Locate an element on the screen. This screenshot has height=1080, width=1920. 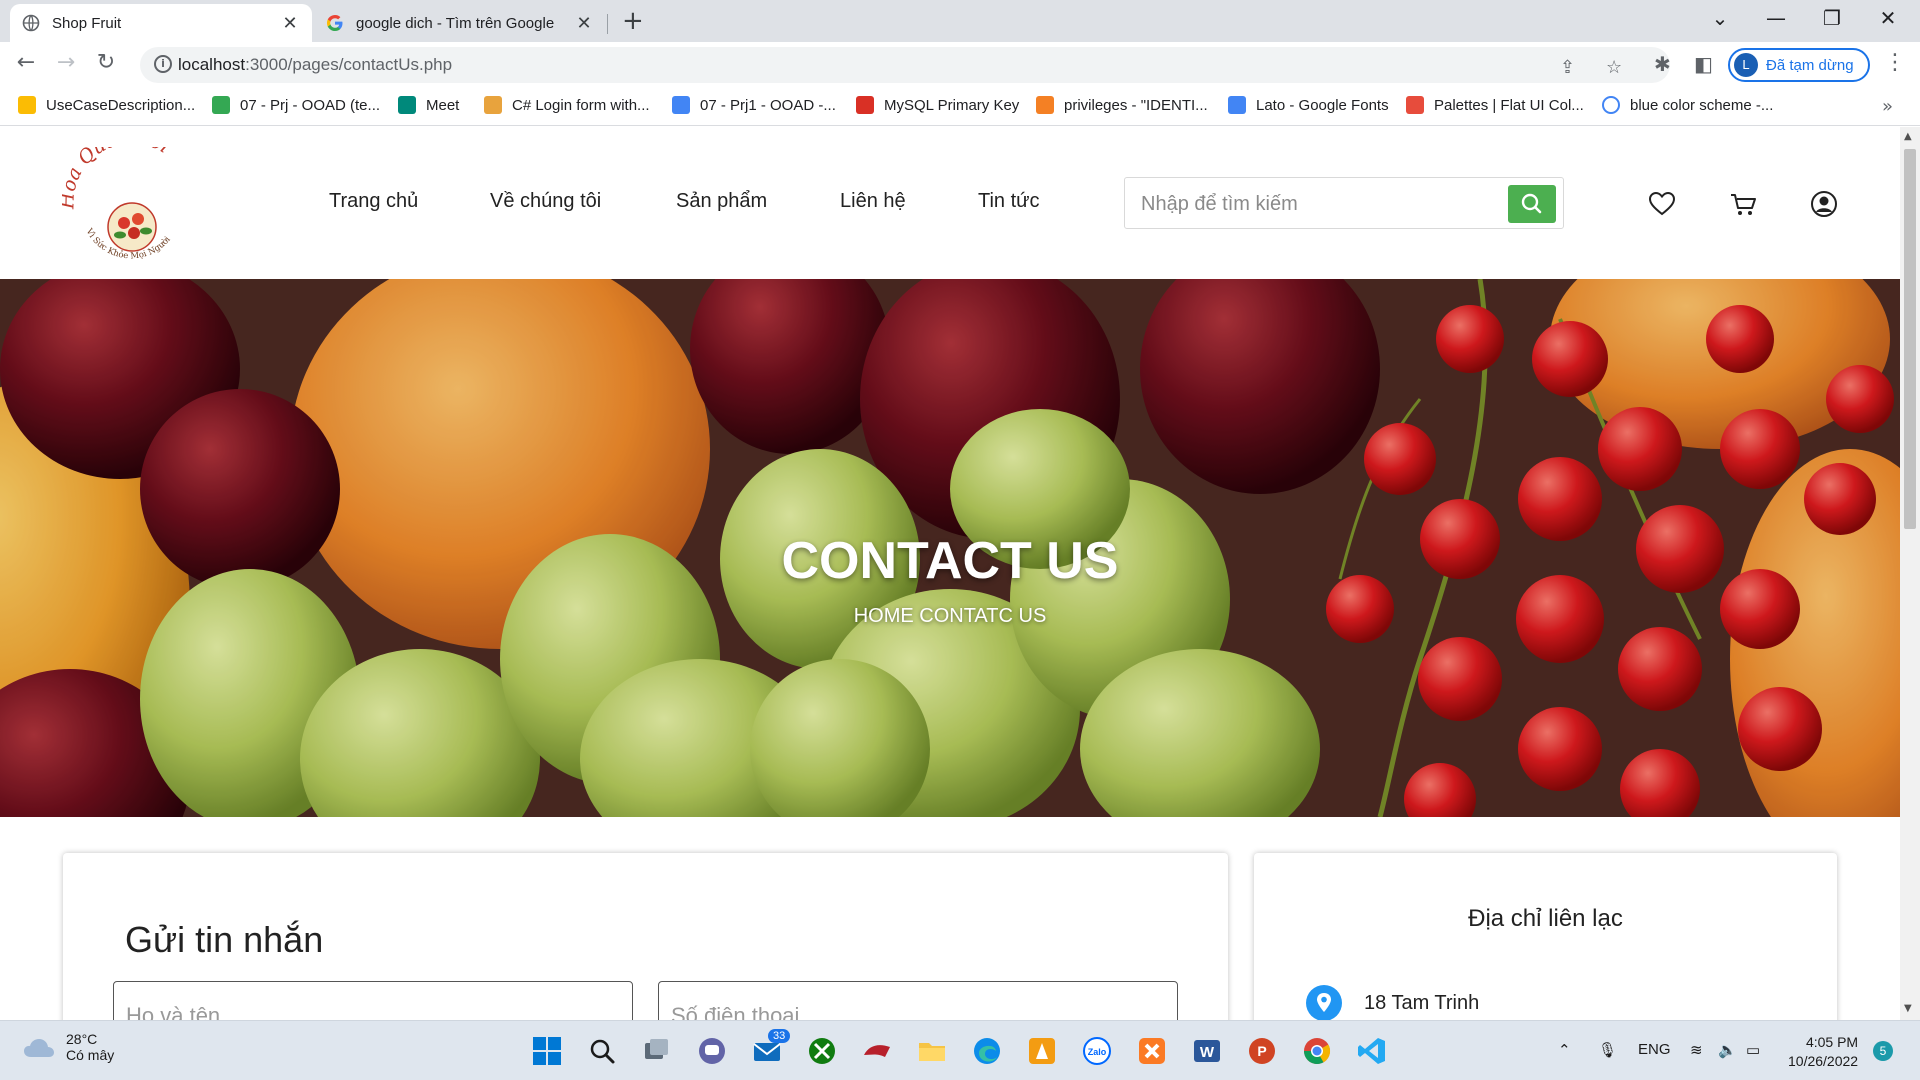
svg-text: Hoa Quả Tươi is located at coordinates (117, 178).